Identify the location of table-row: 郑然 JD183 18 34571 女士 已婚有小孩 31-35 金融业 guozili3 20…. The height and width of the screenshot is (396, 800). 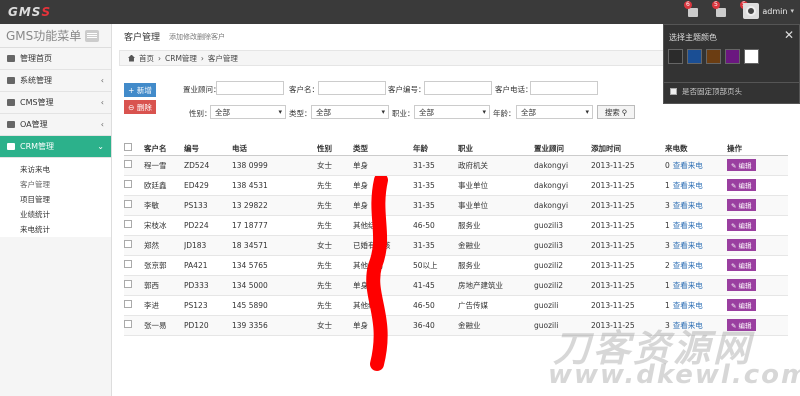
(456, 245).